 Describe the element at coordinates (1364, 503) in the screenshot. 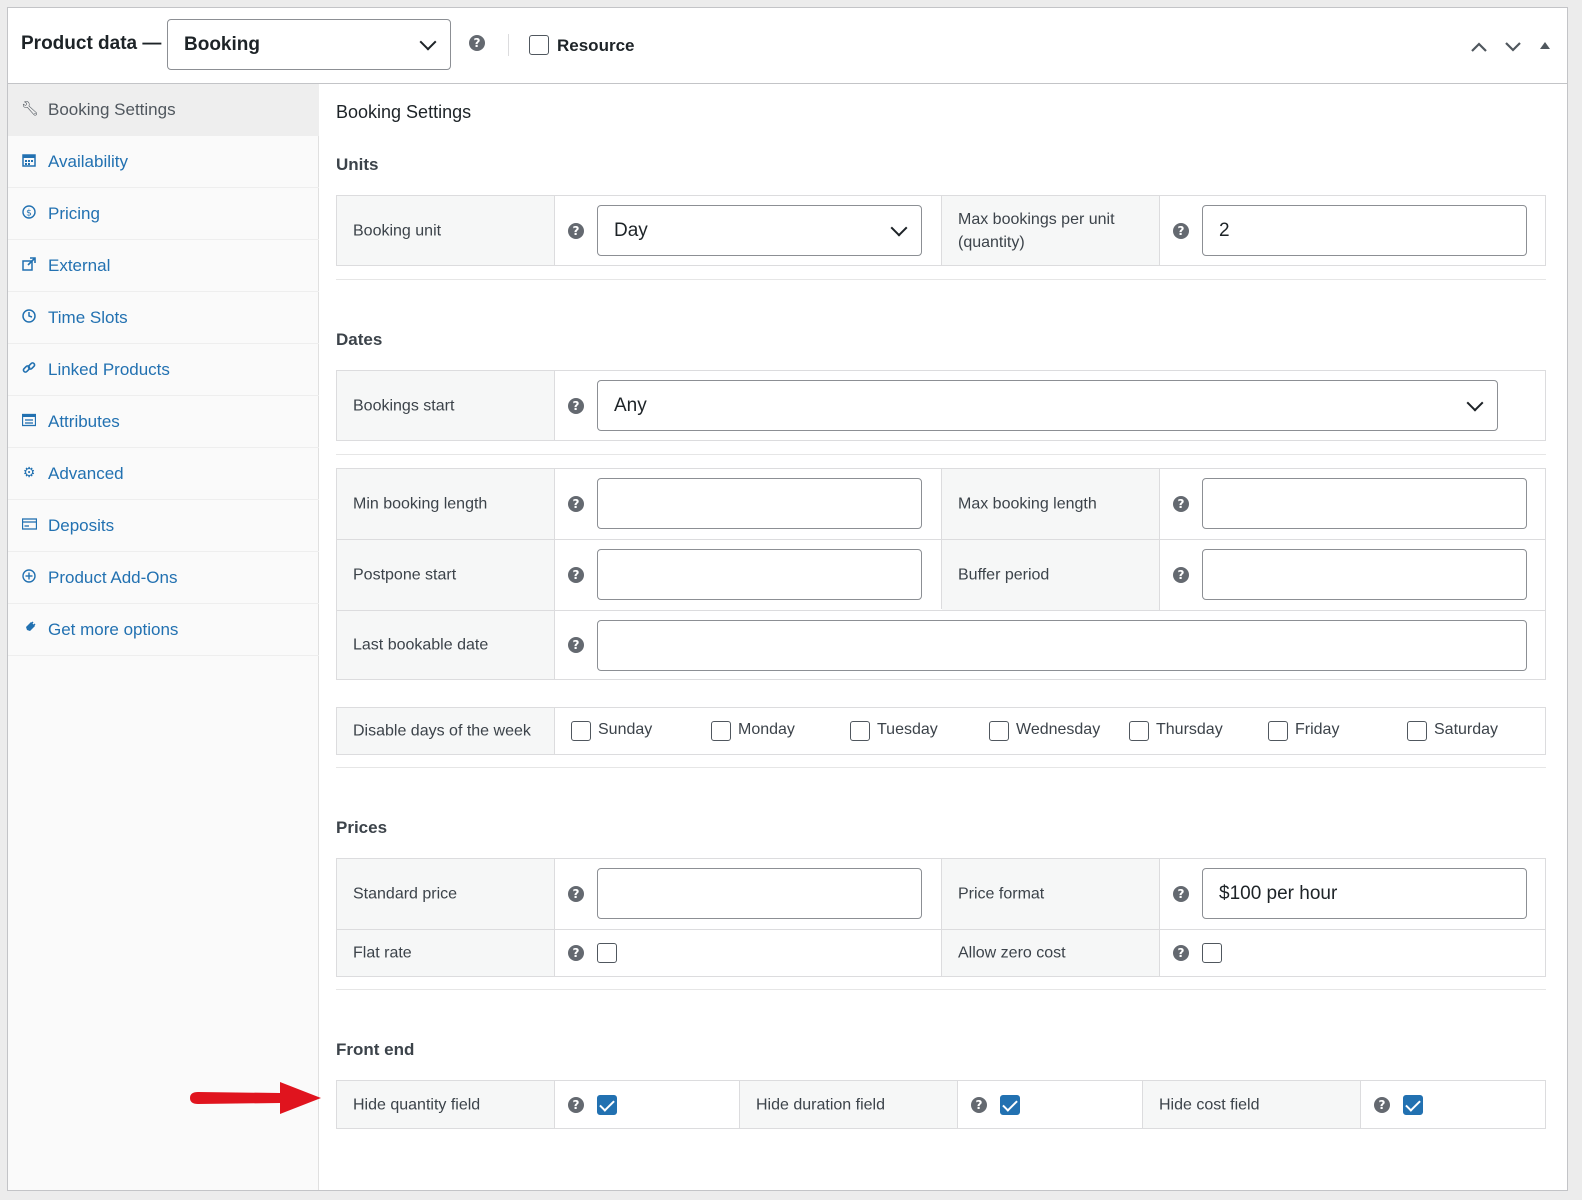

I see `max-booking-length-input` at that location.